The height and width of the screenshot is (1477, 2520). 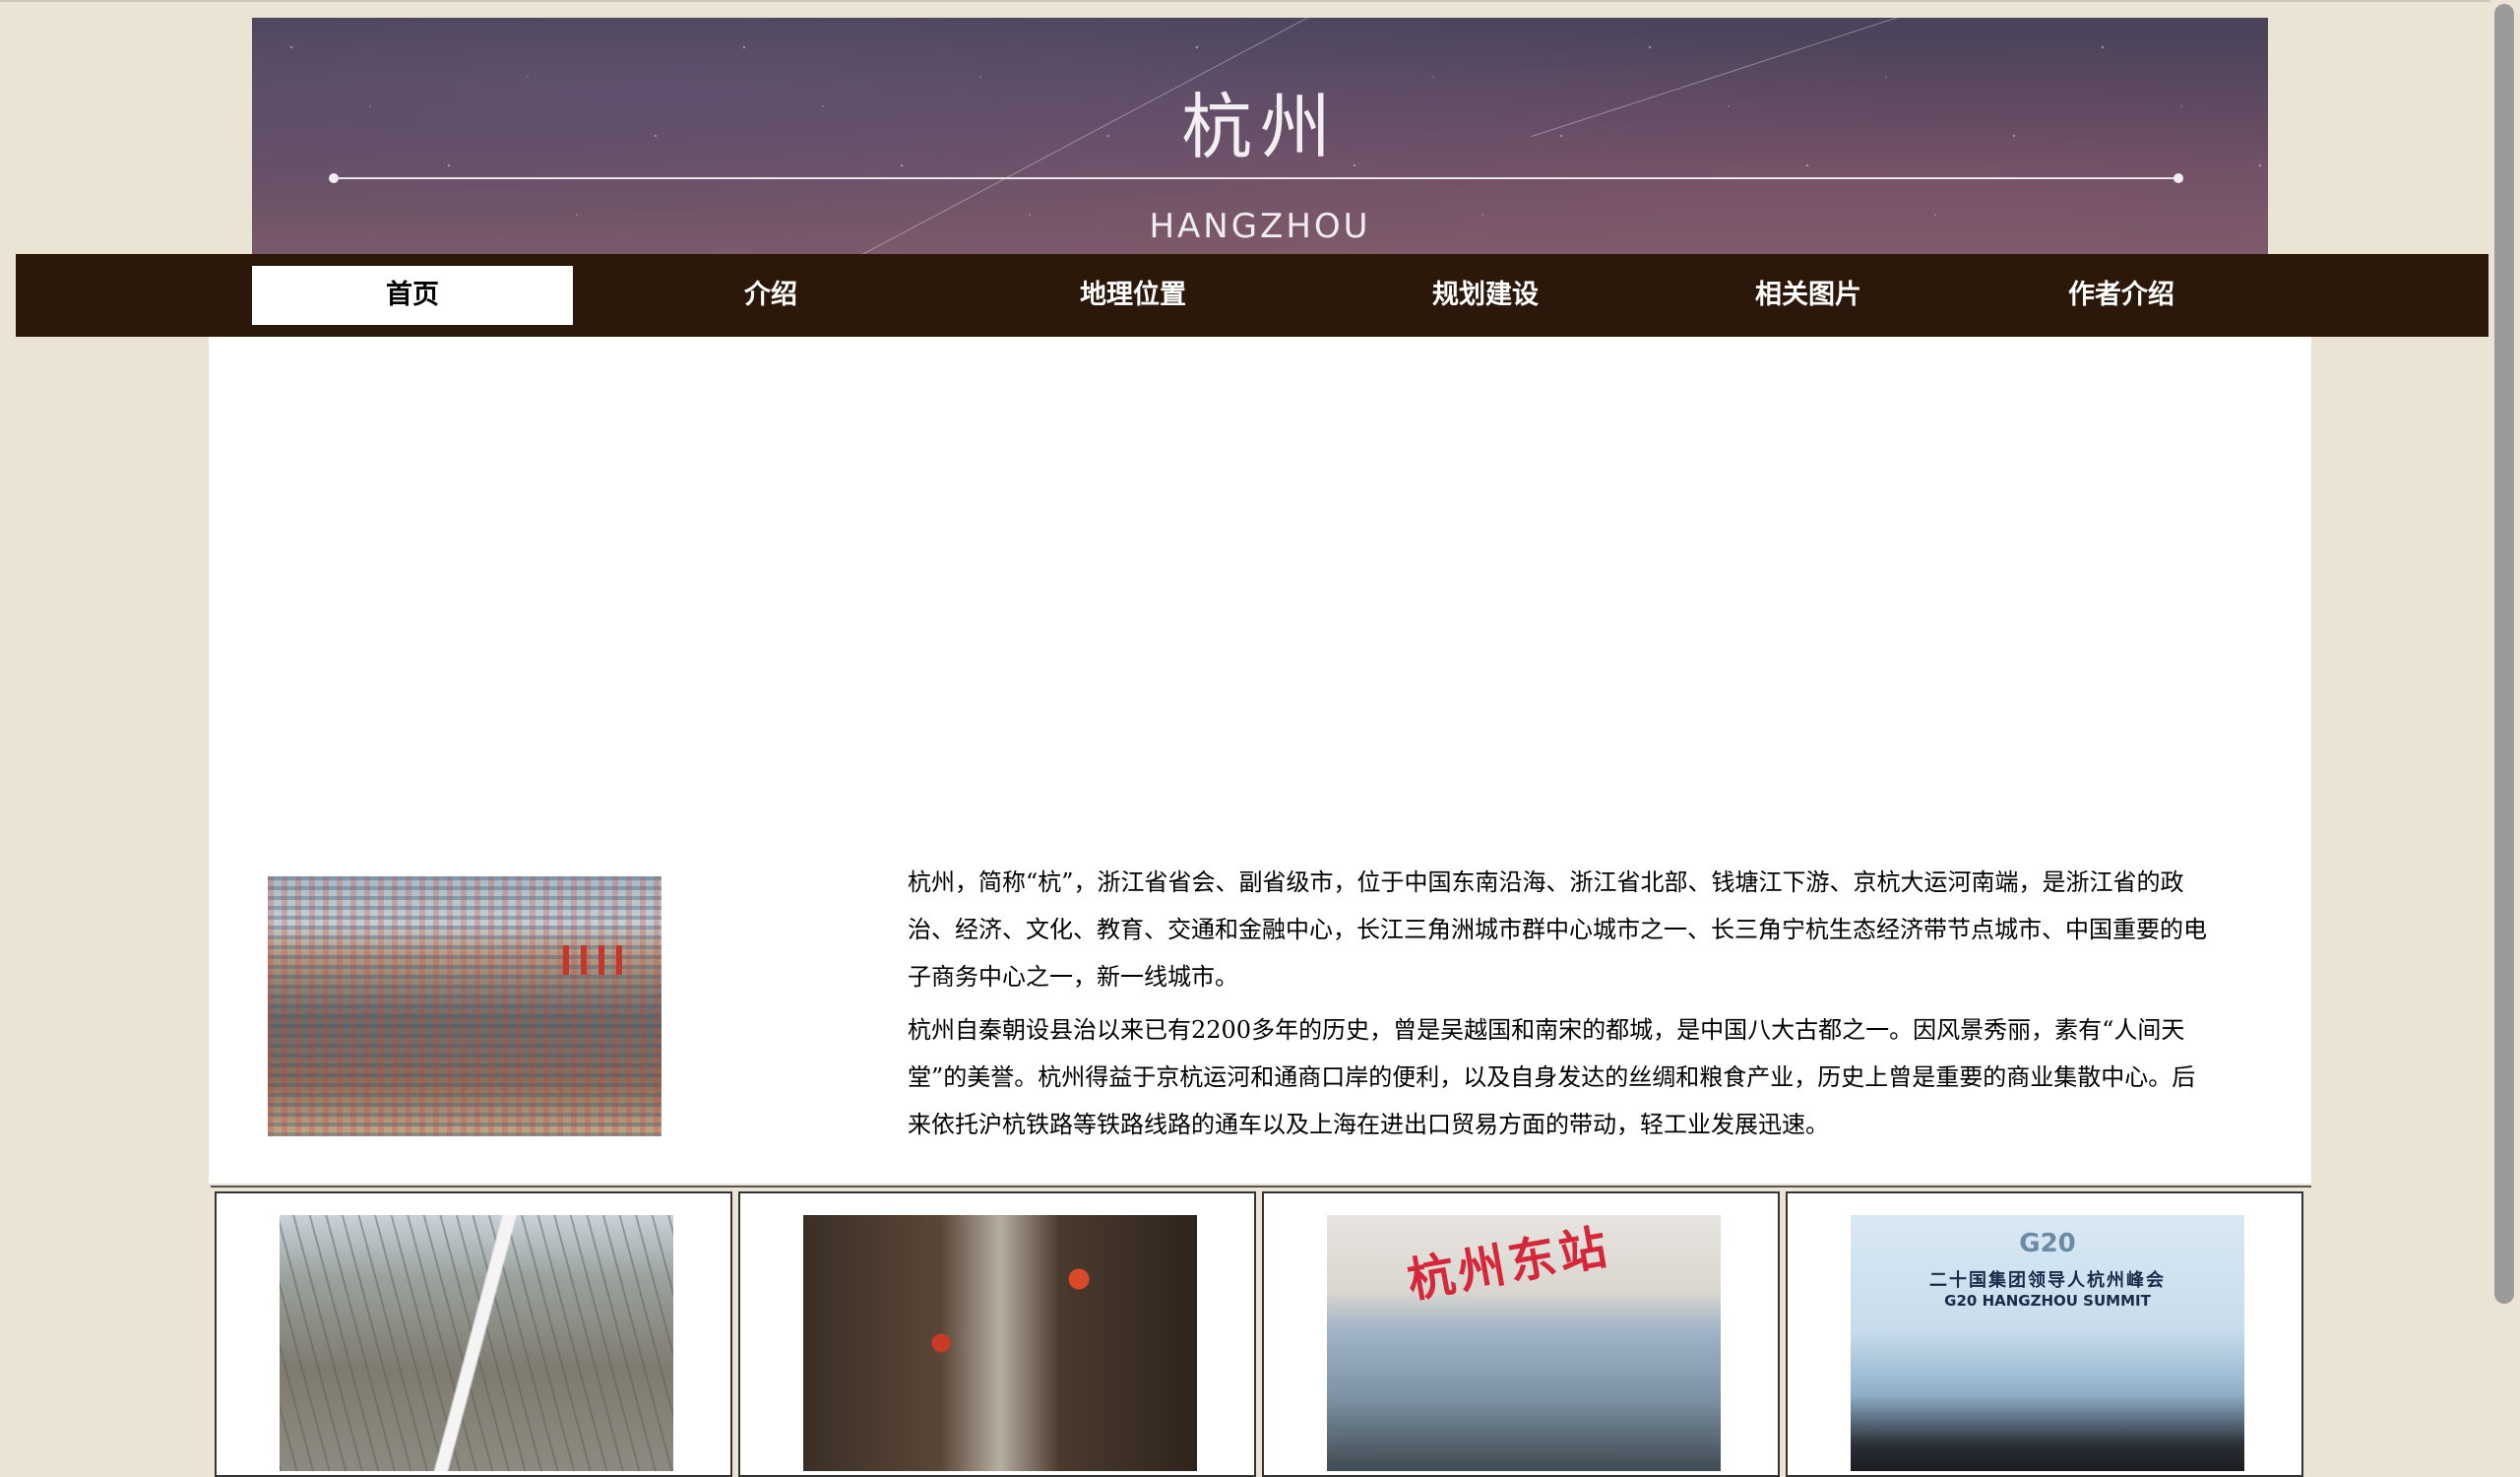 I want to click on line-dot-right, so click(x=2178, y=178).